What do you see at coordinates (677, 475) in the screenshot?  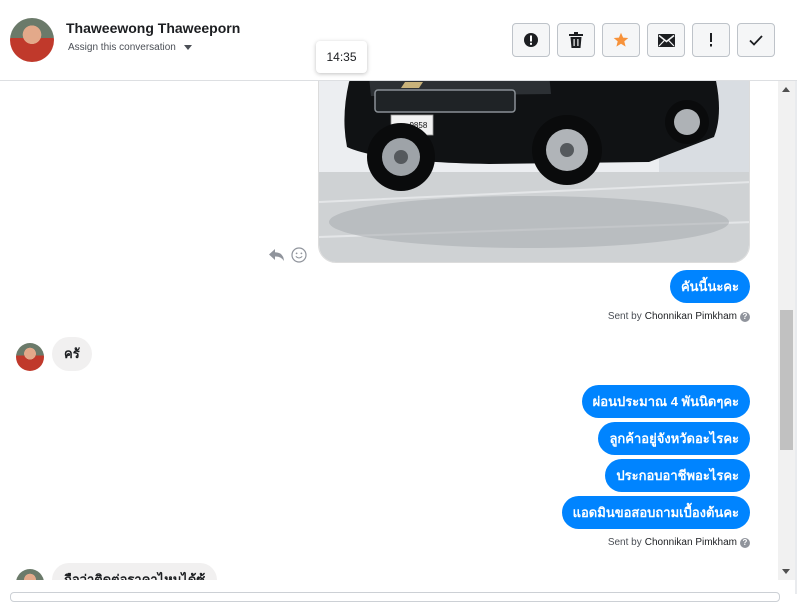 I see `message-bubble-outgoing: ประกอบอาชีพอะไรคะ` at bounding box center [677, 475].